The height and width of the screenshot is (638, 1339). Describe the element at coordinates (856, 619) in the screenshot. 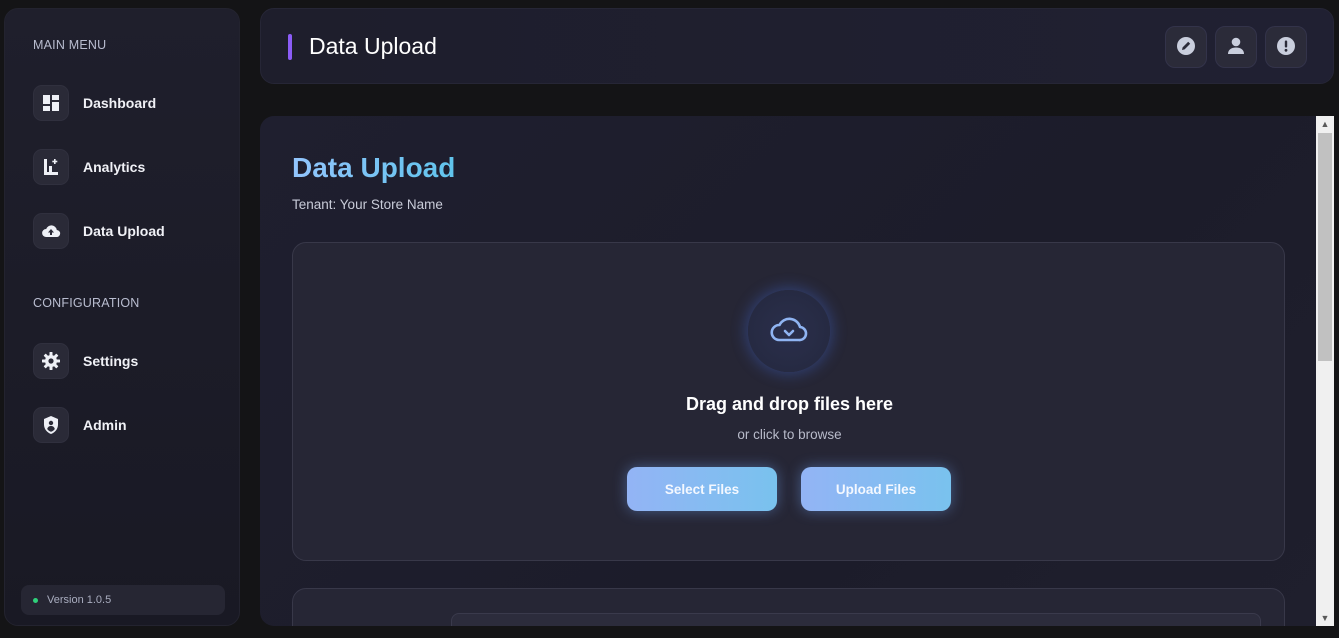

I see `secondary-card-field` at that location.